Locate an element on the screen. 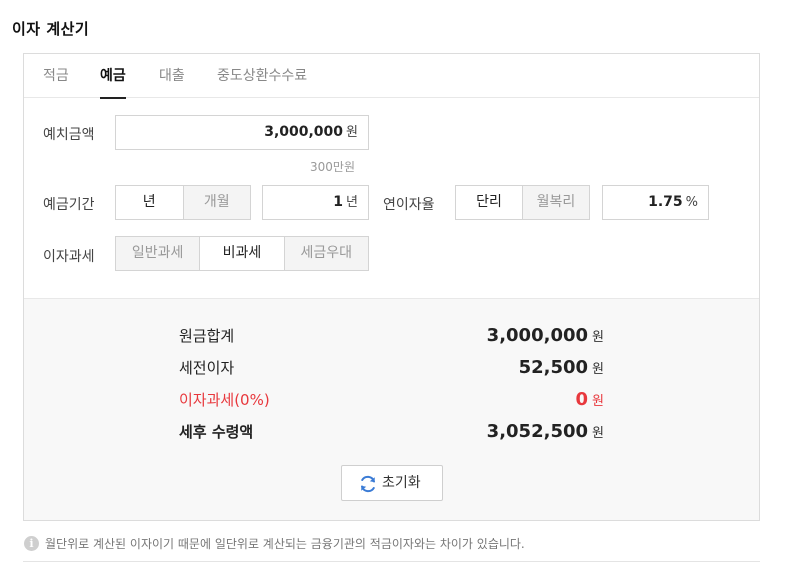  period-unit-year: 년 is located at coordinates (149, 202).